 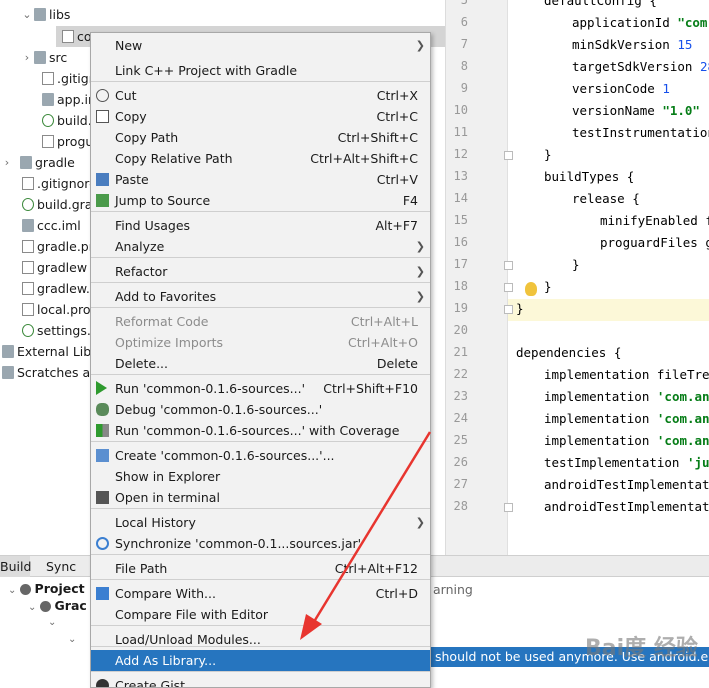 What do you see at coordinates (260, 593) in the screenshot?
I see `menu-item-compare-with: Compare With... Ctrl+D` at bounding box center [260, 593].